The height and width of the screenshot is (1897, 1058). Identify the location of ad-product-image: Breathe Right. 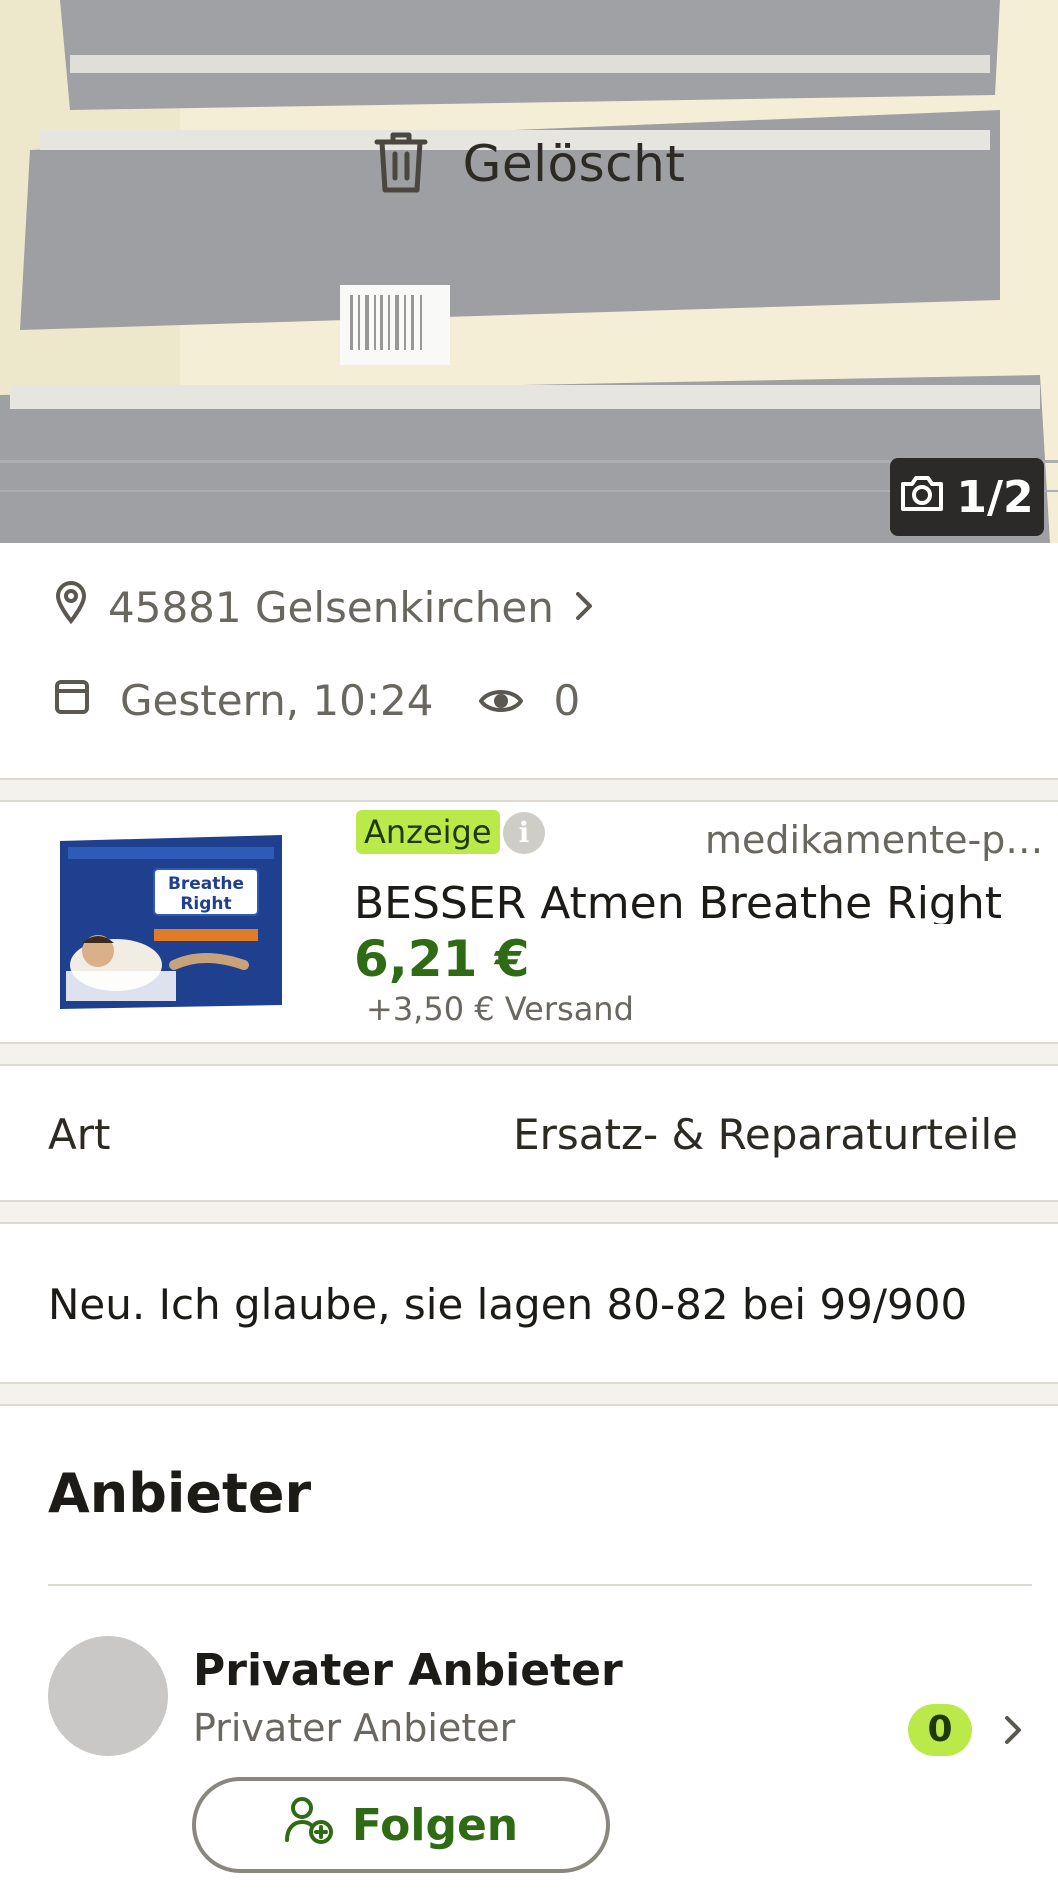
(171, 923).